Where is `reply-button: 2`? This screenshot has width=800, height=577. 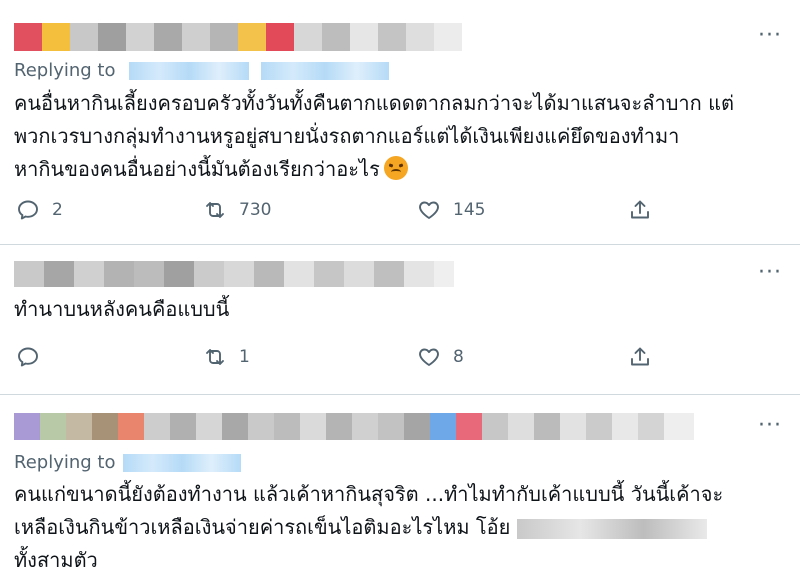
reply-button: 2 is located at coordinates (39, 210).